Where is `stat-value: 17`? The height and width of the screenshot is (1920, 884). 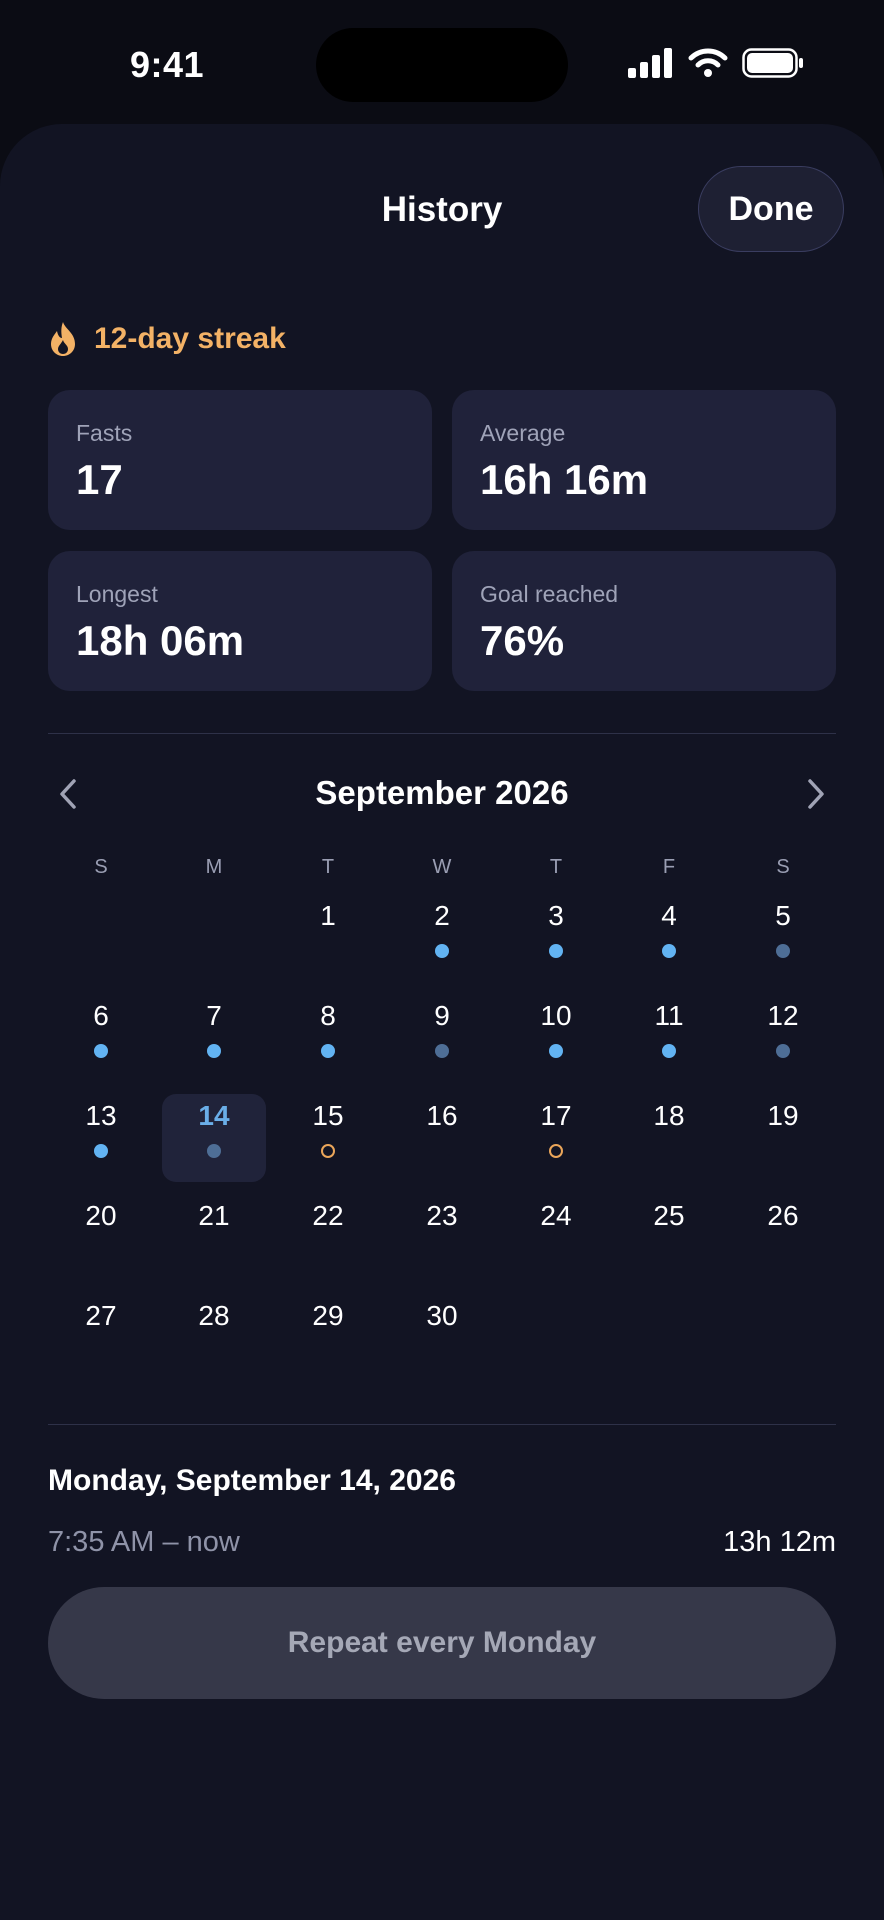
stat-value: 17 is located at coordinates (99, 479).